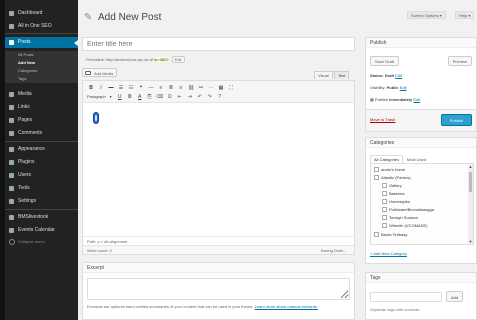 The width and height of the screenshot is (477, 320). Describe the element at coordinates (41, 149) in the screenshot. I see `sidebar-item-appearance: Appearance` at that location.